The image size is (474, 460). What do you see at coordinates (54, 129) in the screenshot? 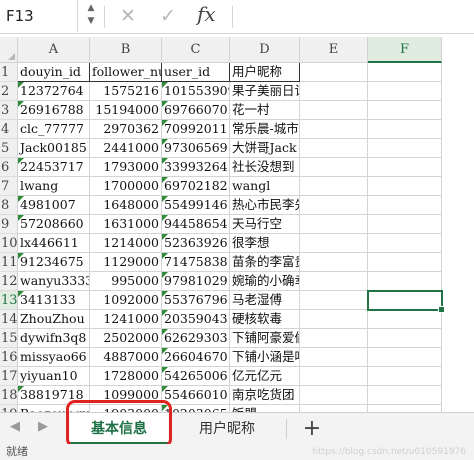
I see `table-cell: clc_77777` at bounding box center [54, 129].